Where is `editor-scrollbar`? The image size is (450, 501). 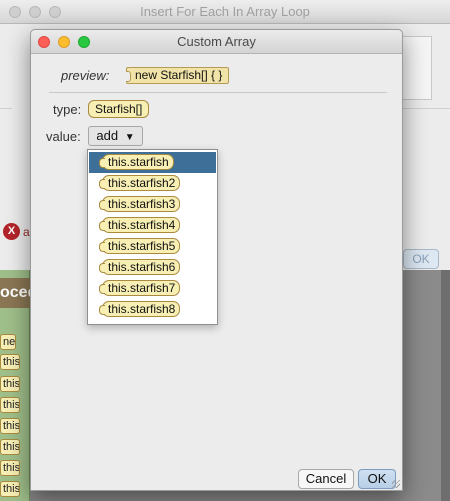 editor-scrollbar is located at coordinates (445, 385).